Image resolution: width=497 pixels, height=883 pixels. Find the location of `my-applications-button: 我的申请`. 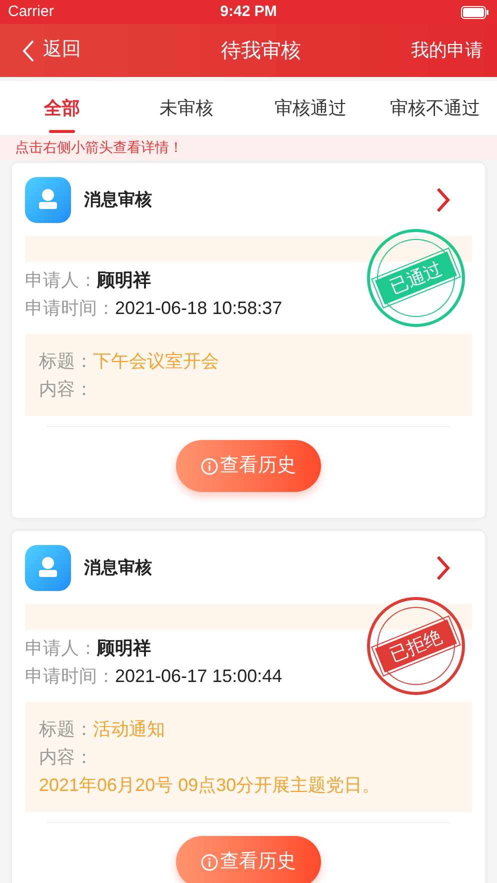

my-applications-button: 我的申请 is located at coordinates (447, 50).